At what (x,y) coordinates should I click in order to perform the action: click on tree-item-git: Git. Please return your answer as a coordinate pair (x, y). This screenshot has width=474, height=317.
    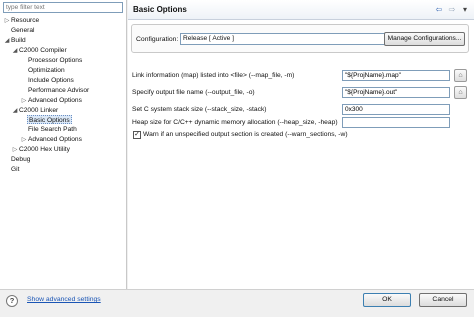
    Looking at the image, I should click on (11, 169).